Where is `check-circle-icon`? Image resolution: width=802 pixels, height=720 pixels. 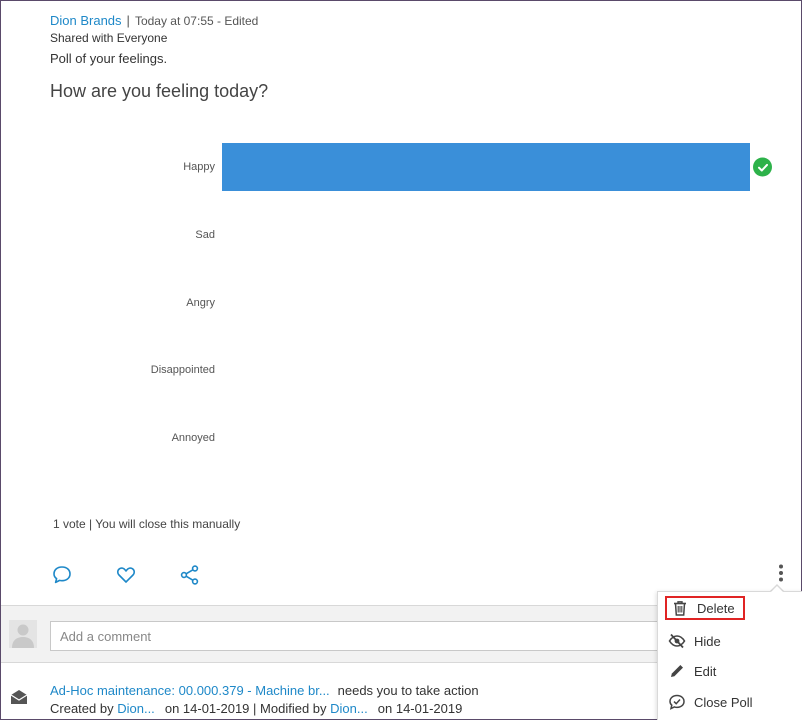
check-circle-icon is located at coordinates (762, 167).